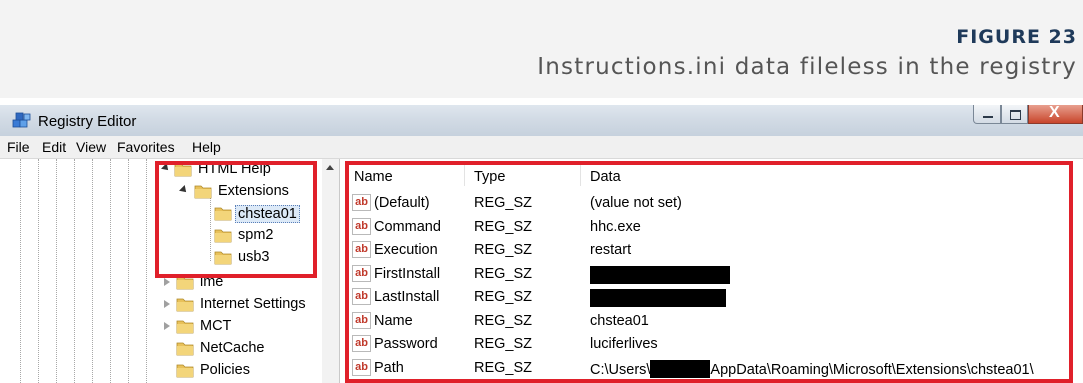  Describe the element at coordinates (160, 170) in the screenshot. I see `tree-item: HTML Help` at that location.